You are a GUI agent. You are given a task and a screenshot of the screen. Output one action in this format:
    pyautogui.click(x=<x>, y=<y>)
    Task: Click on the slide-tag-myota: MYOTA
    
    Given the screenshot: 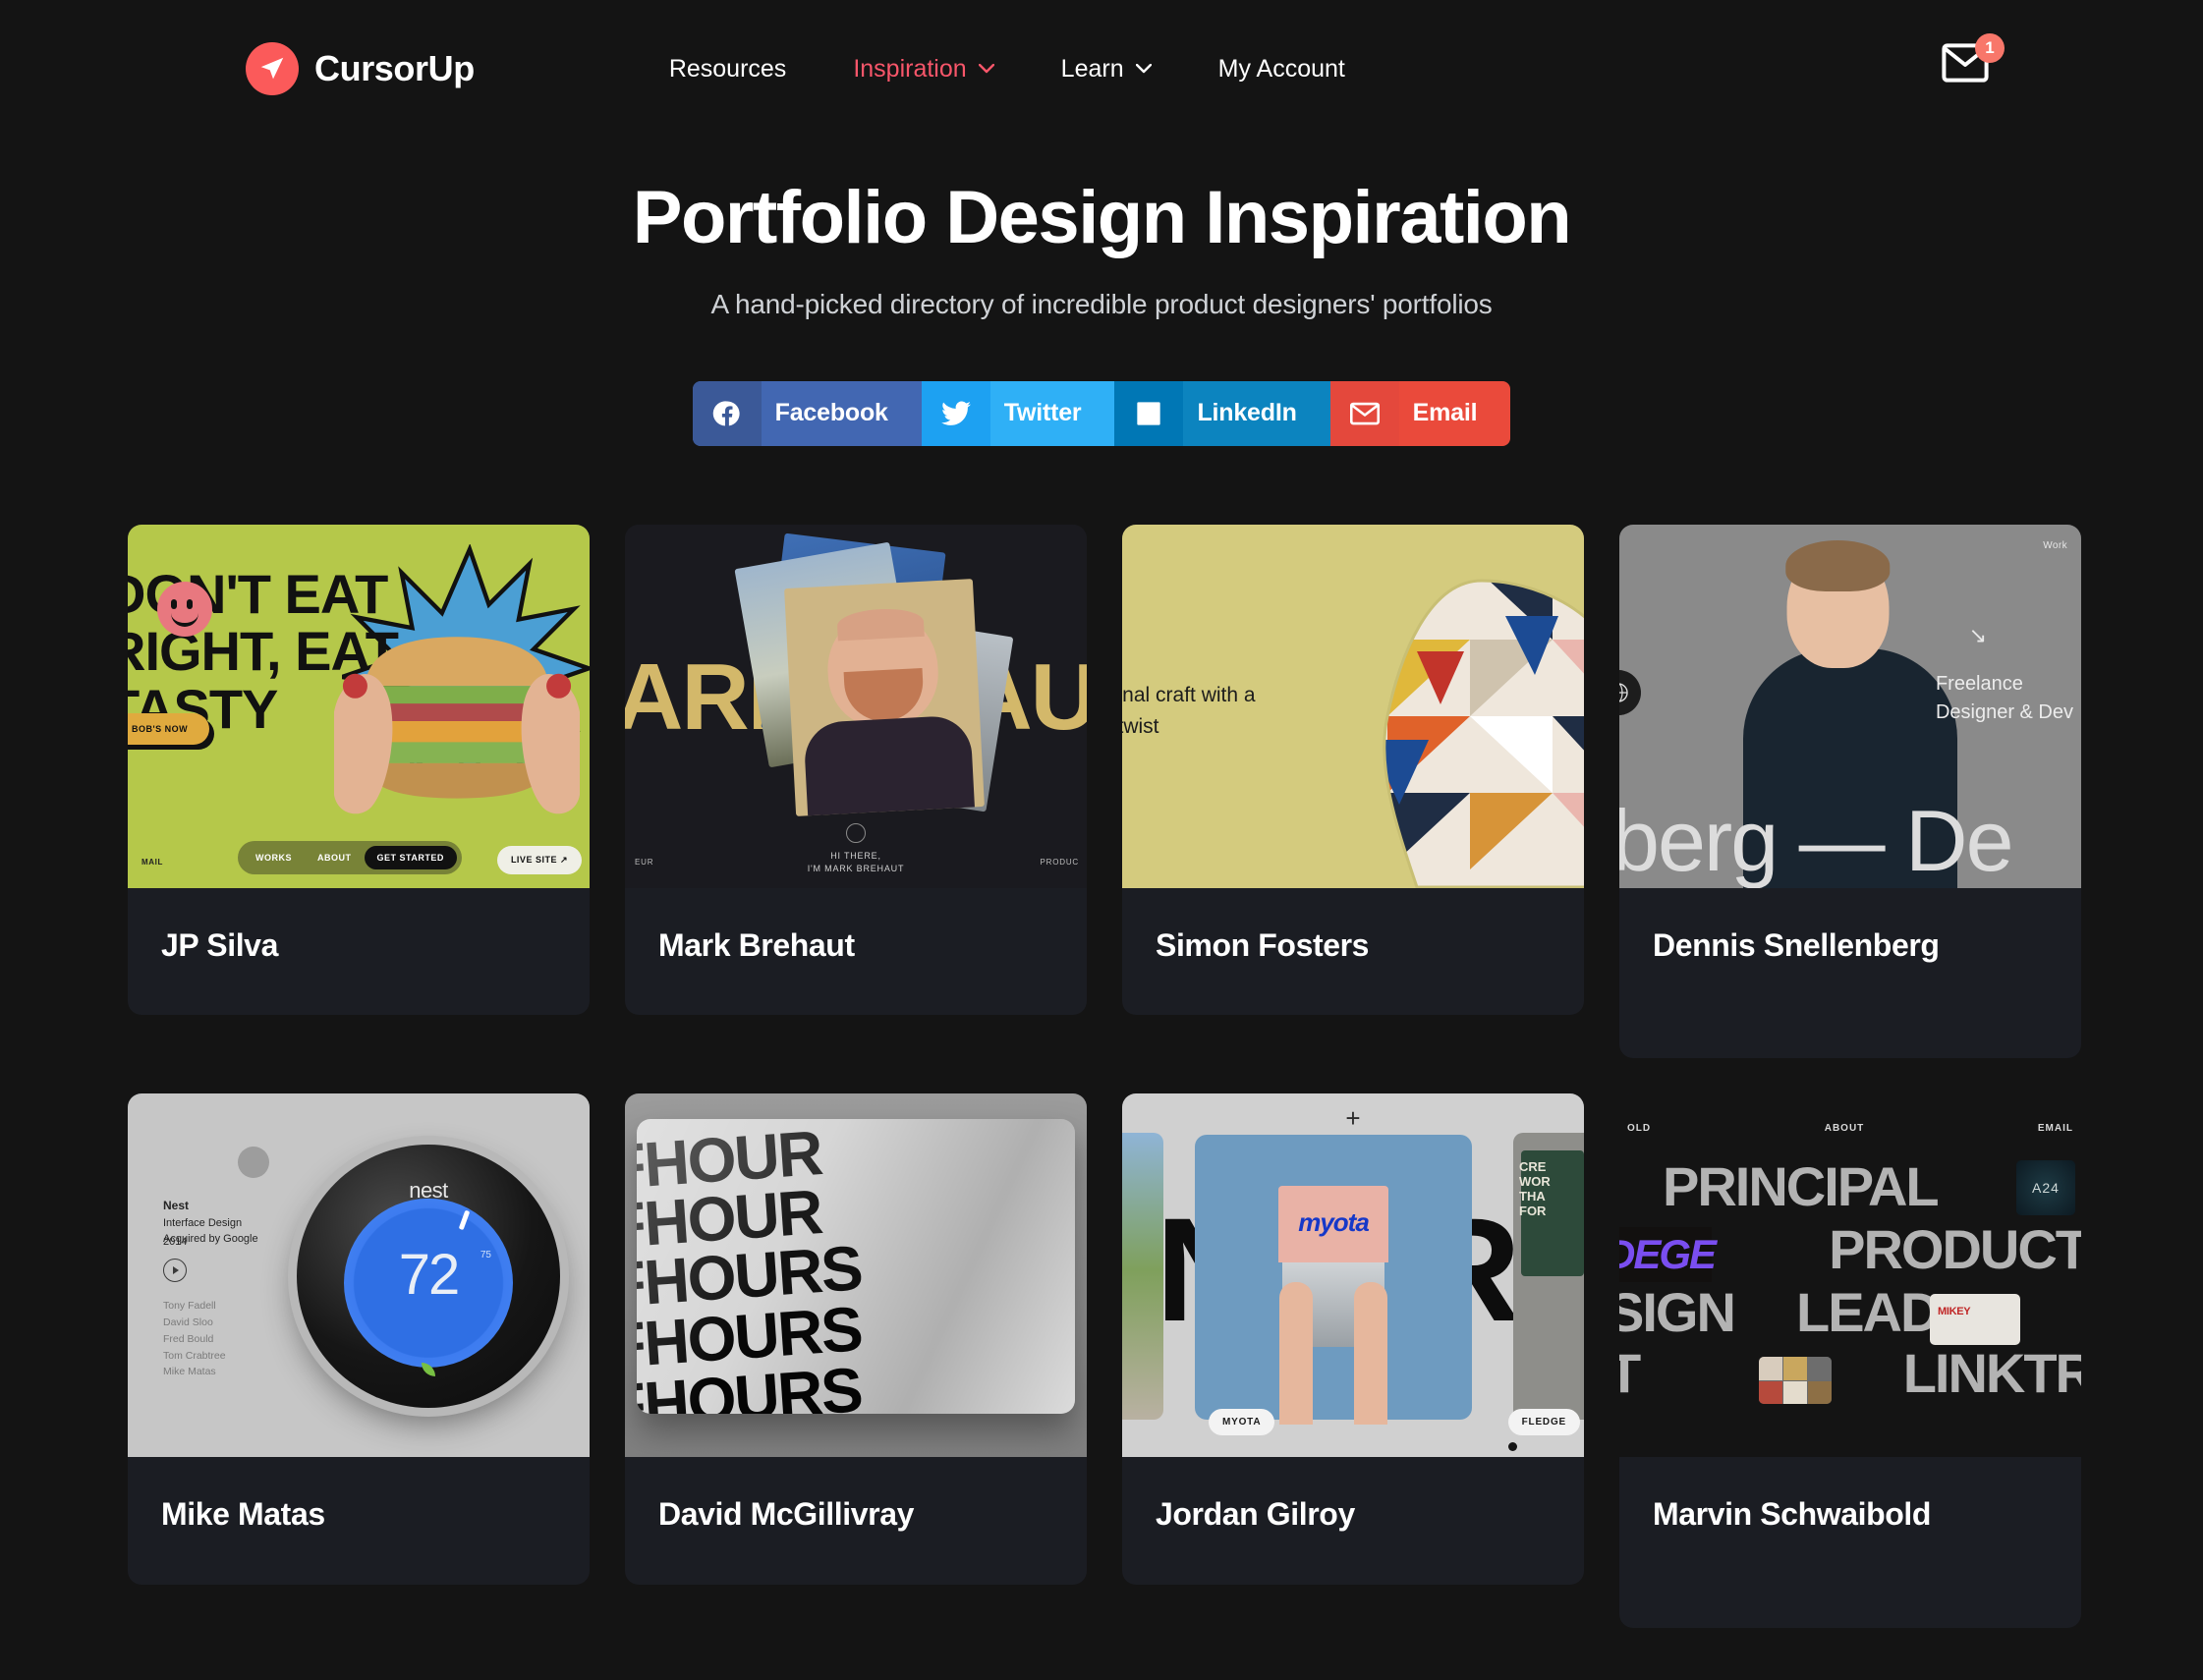 What is the action you would take?
    pyautogui.click(x=1242, y=1422)
    